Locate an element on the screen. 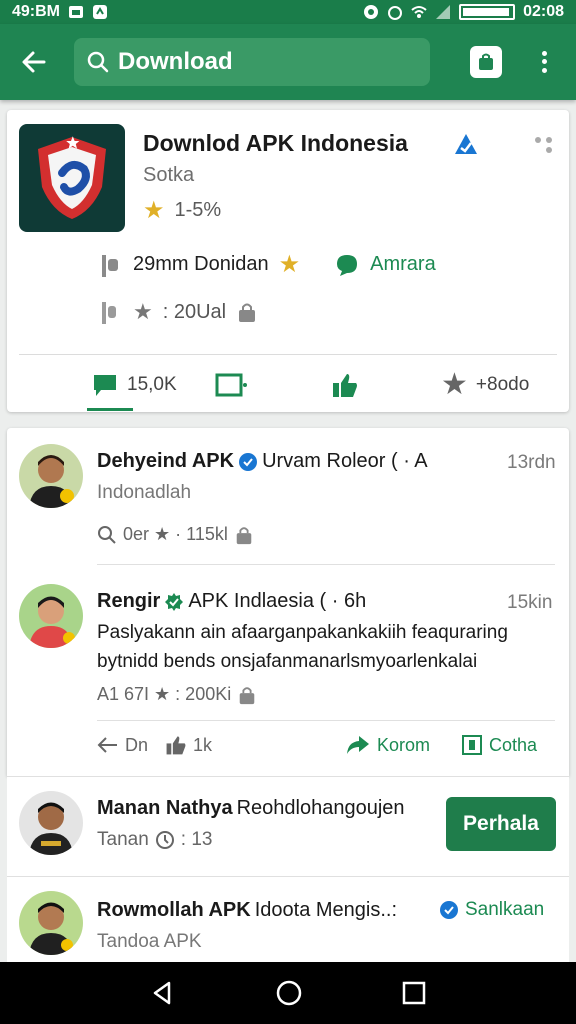 The width and height of the screenshot is (576, 1024). nav-back-icon is located at coordinates (163, 993).